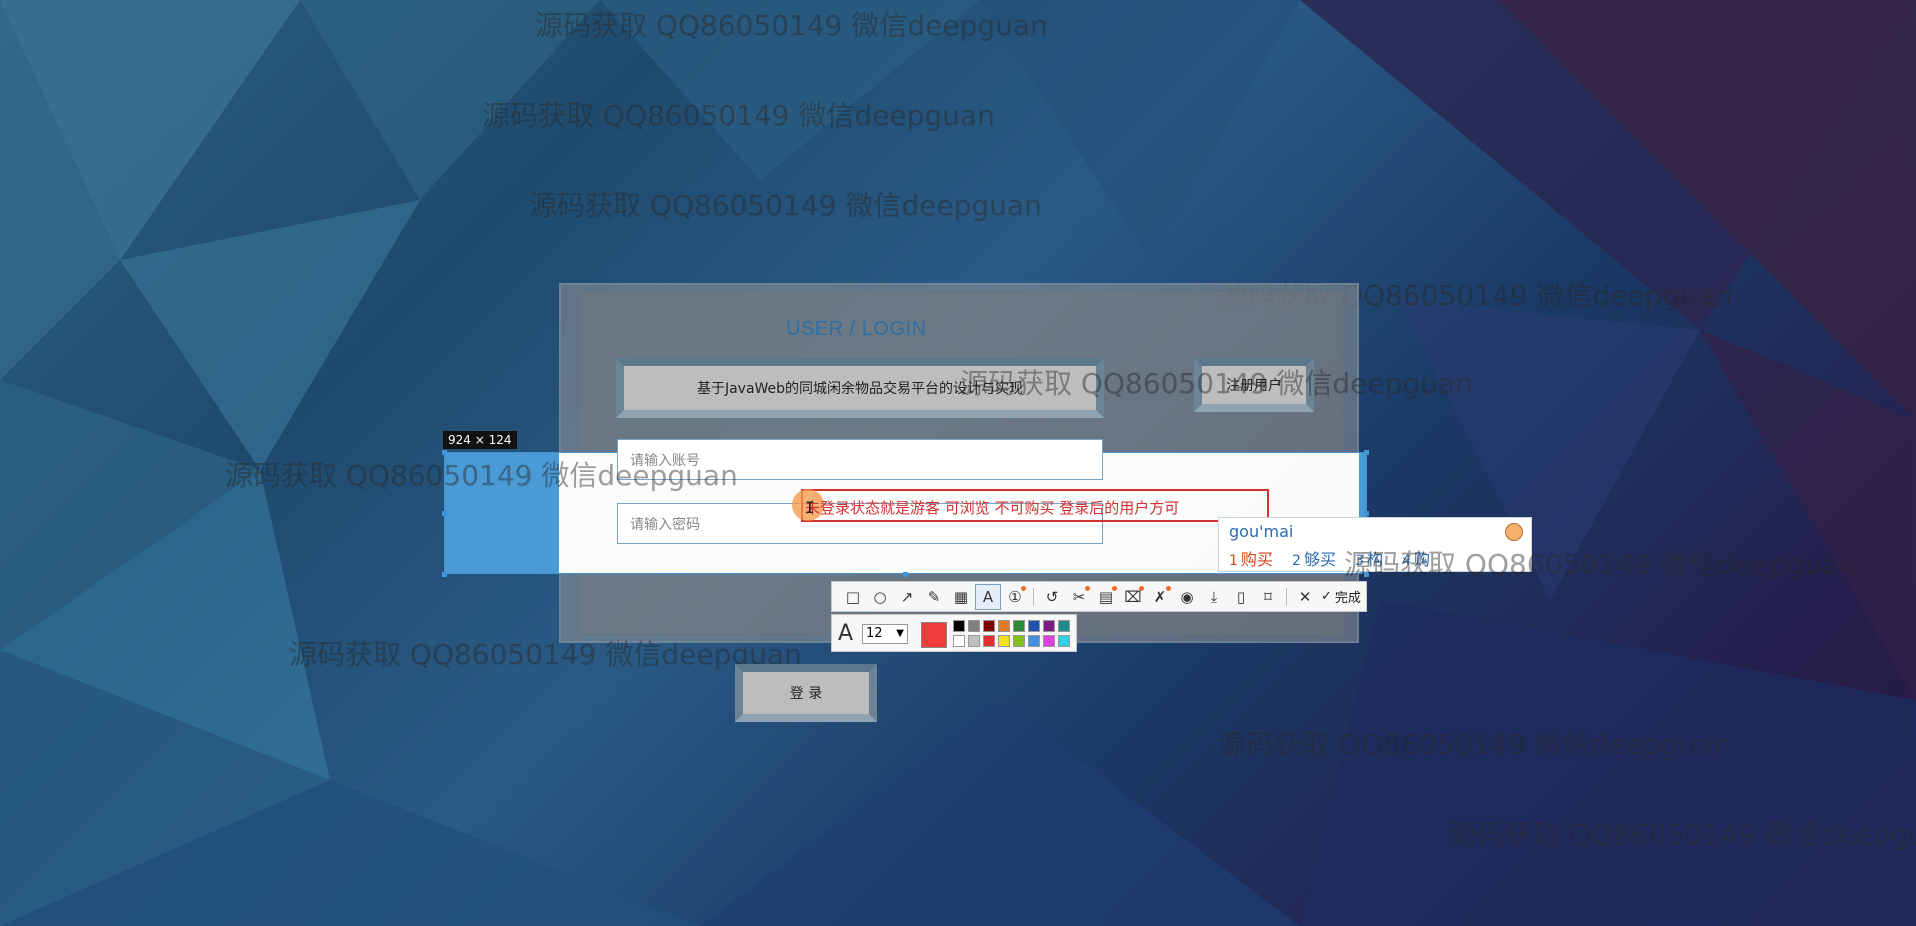 This screenshot has height=926, width=1916. I want to click on mosaic-tool-button: ▦, so click(961, 597).